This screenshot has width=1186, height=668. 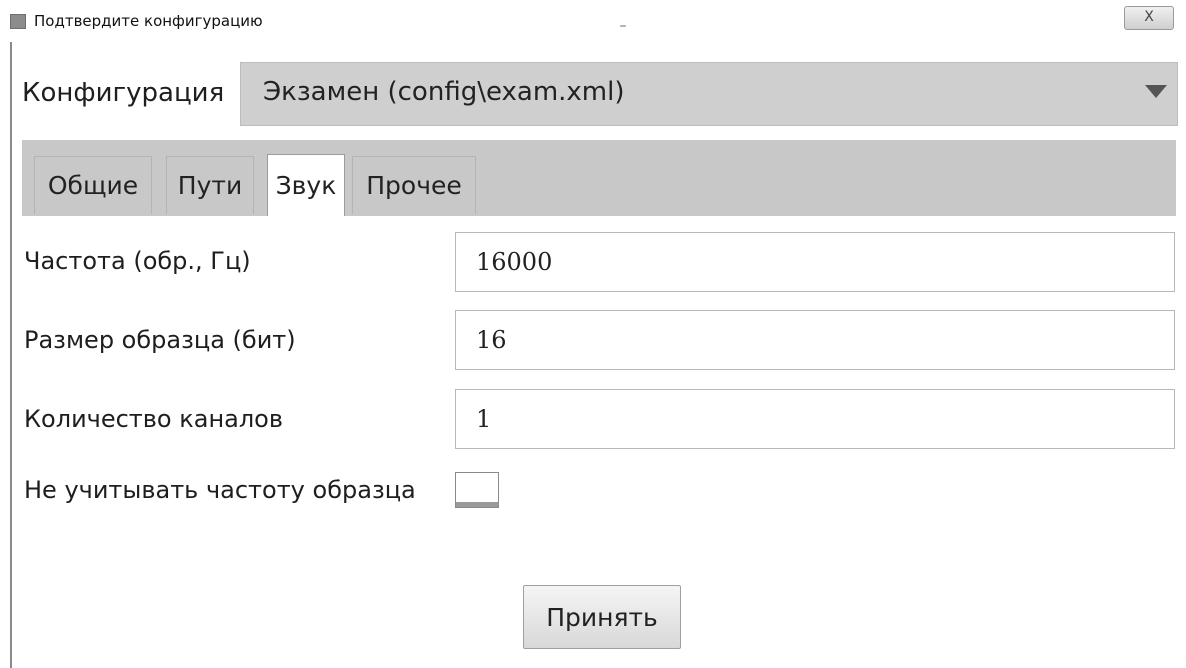 What do you see at coordinates (220, 490) in the screenshot?
I see `ignore-rate-label: Не учитывать частоту образца` at bounding box center [220, 490].